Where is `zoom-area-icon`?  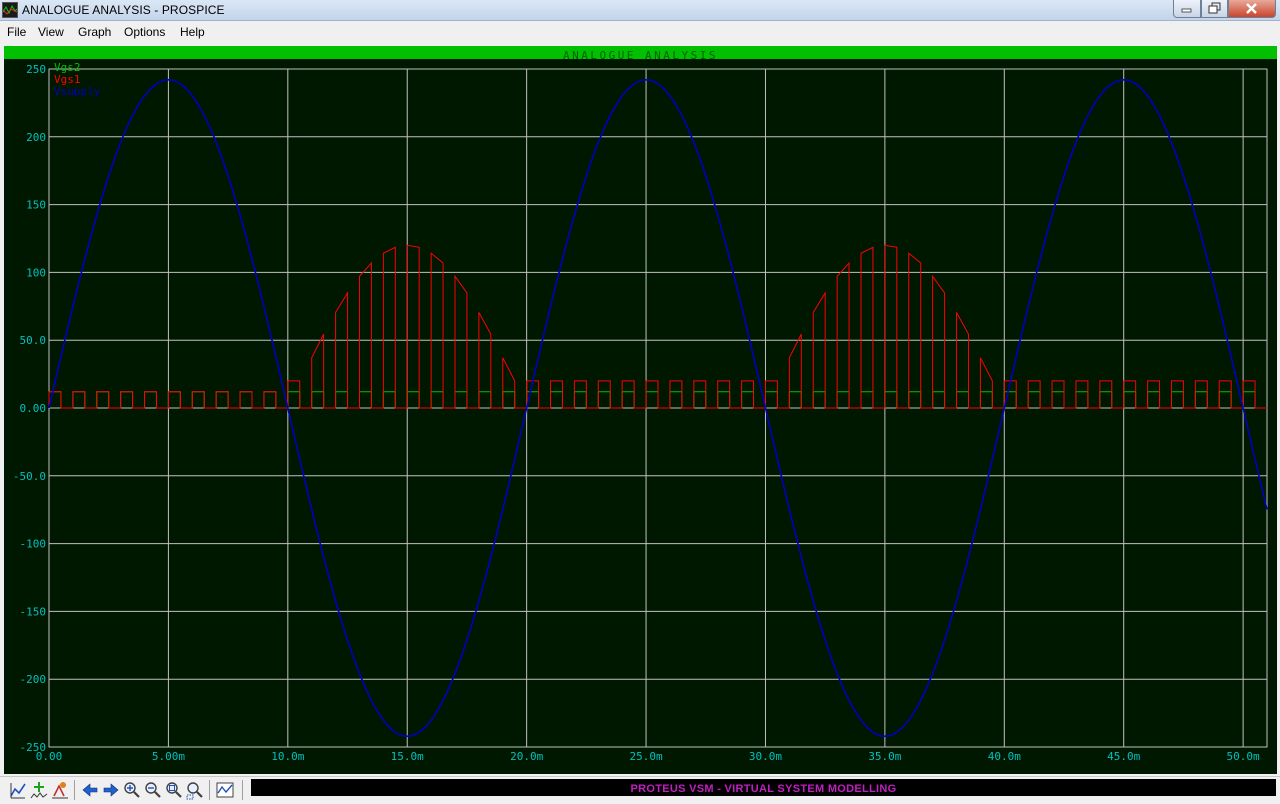 zoom-area-icon is located at coordinates (195, 790).